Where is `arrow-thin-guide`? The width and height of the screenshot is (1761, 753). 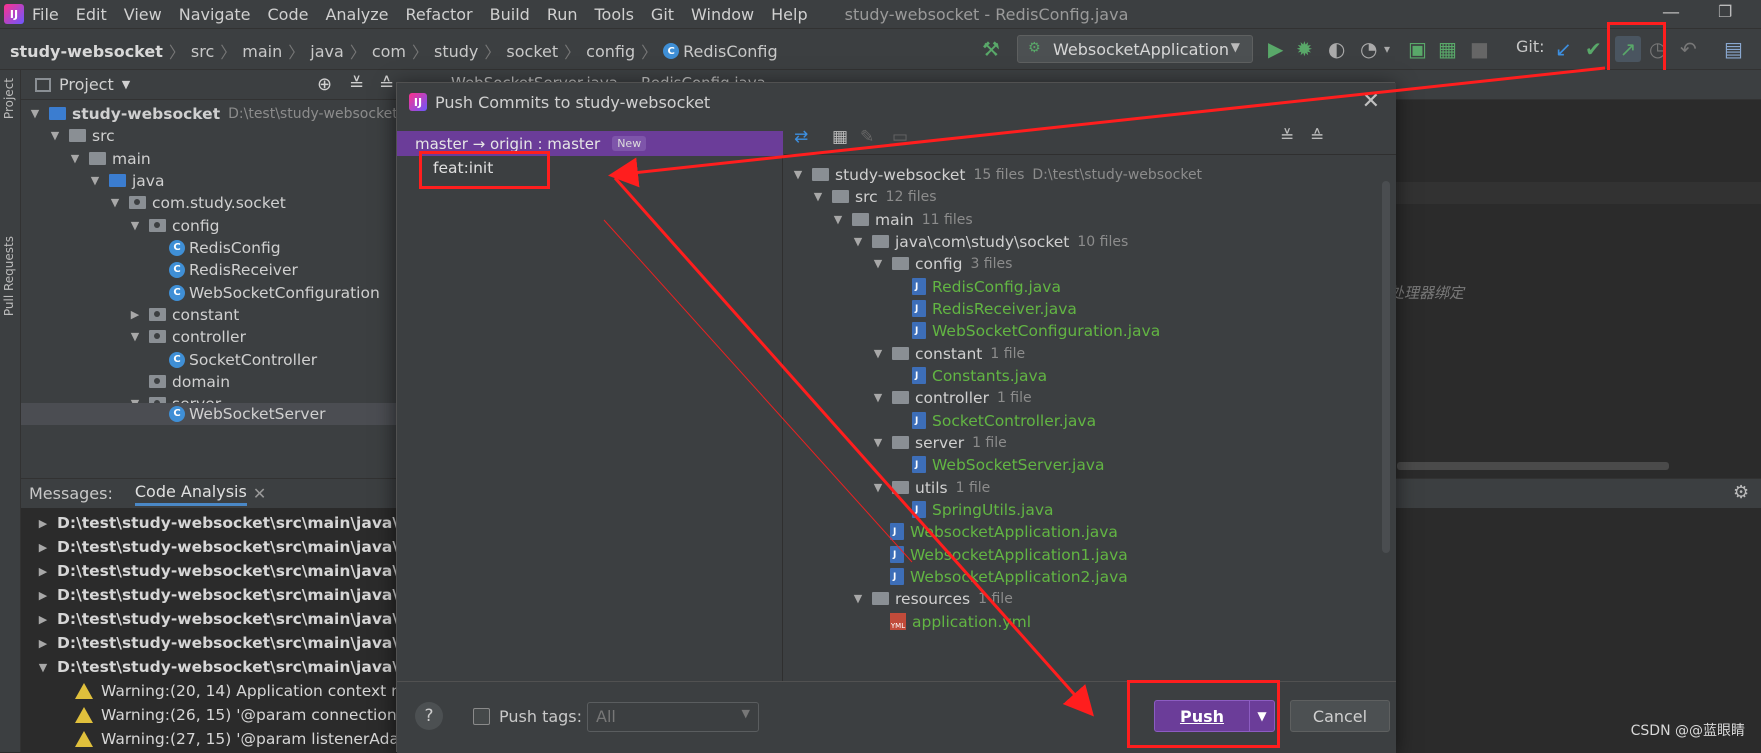 arrow-thin-guide is located at coordinates (758, 391).